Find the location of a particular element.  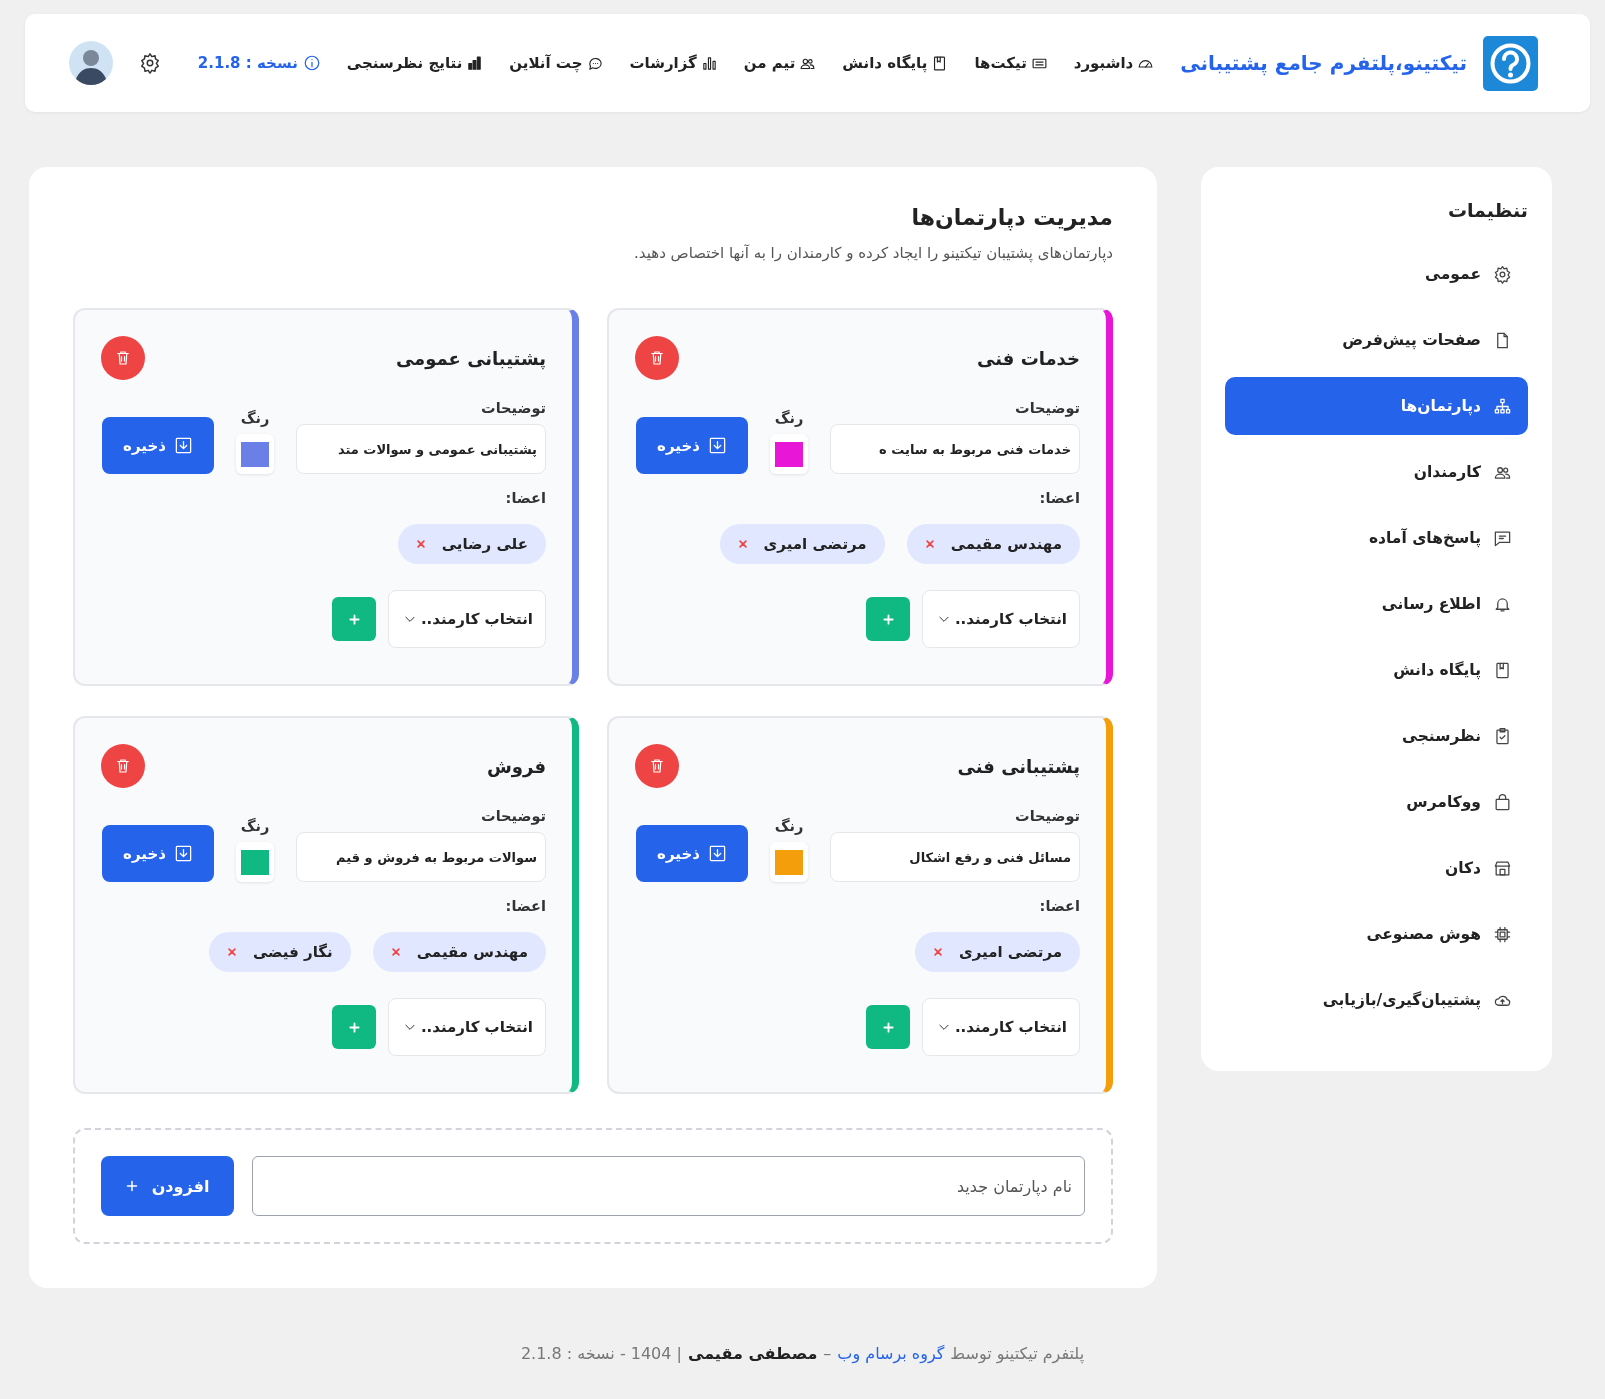

department-name: فروش is located at coordinates (516, 766).